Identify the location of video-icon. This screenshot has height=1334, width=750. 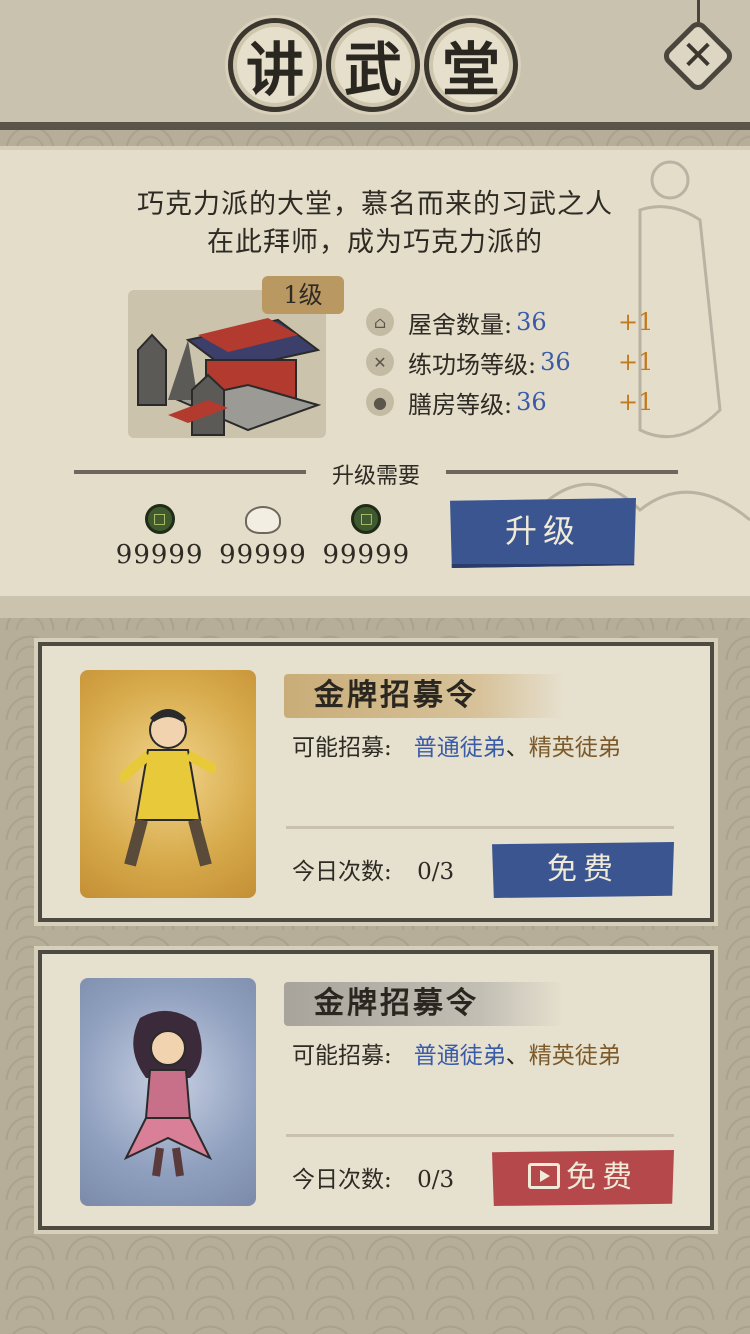
(544, 1176).